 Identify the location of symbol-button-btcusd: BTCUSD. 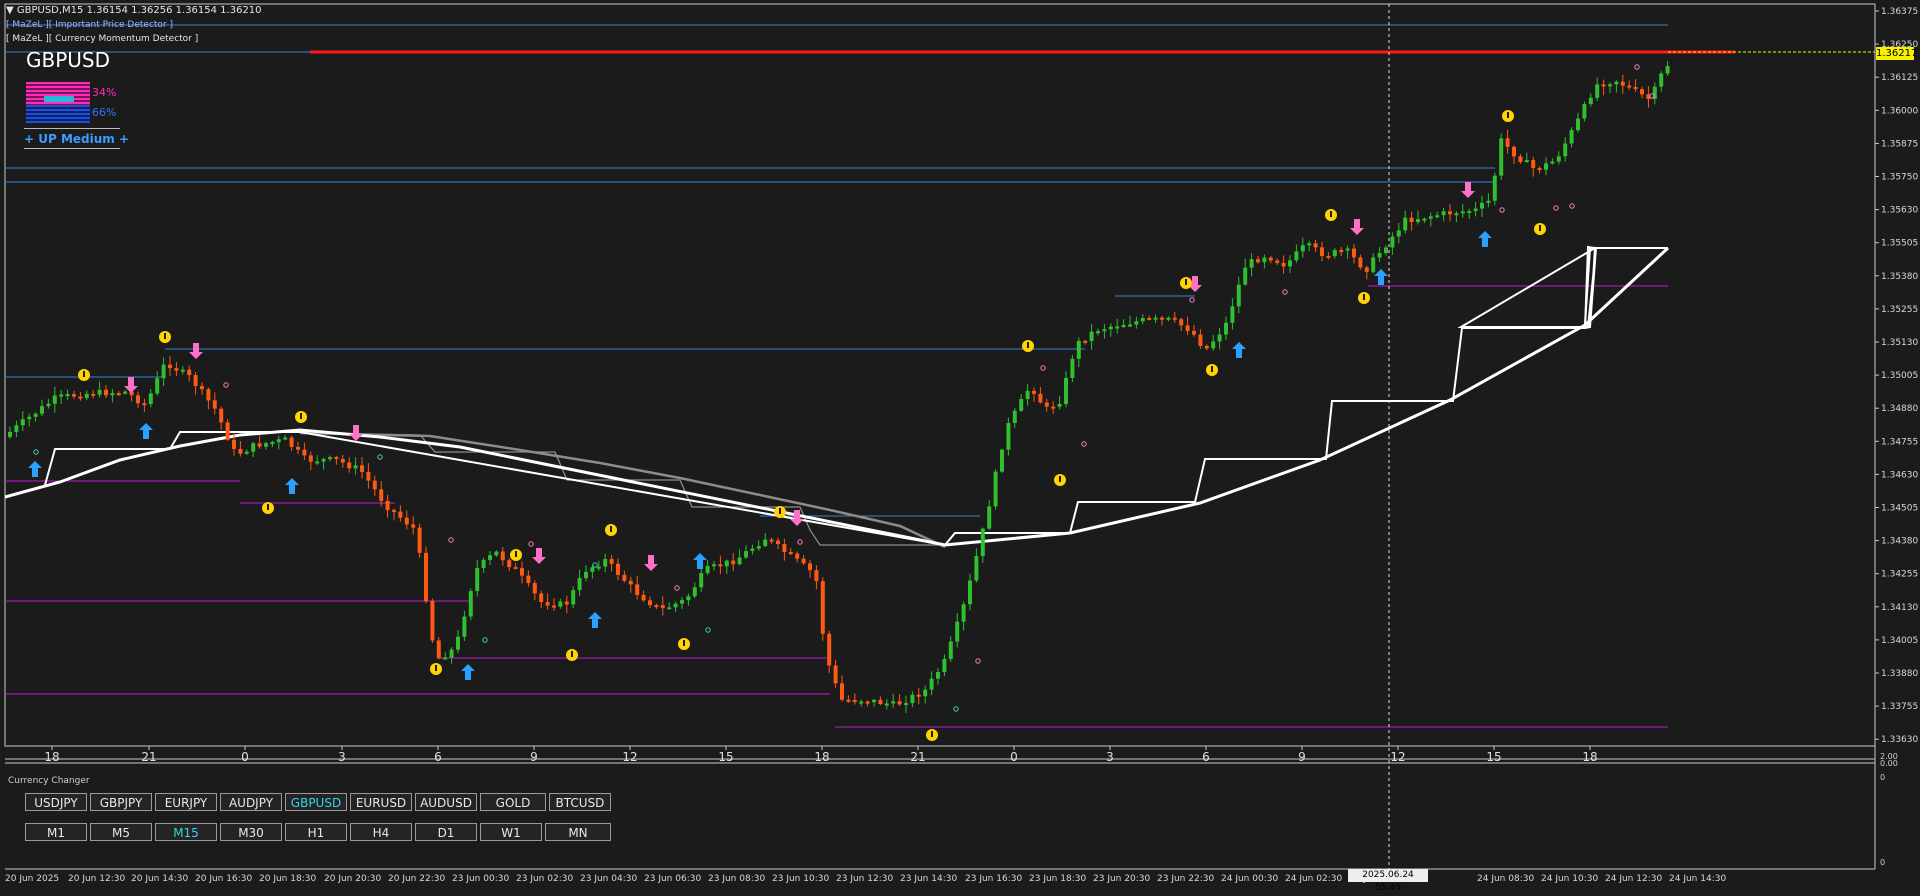
(580, 802).